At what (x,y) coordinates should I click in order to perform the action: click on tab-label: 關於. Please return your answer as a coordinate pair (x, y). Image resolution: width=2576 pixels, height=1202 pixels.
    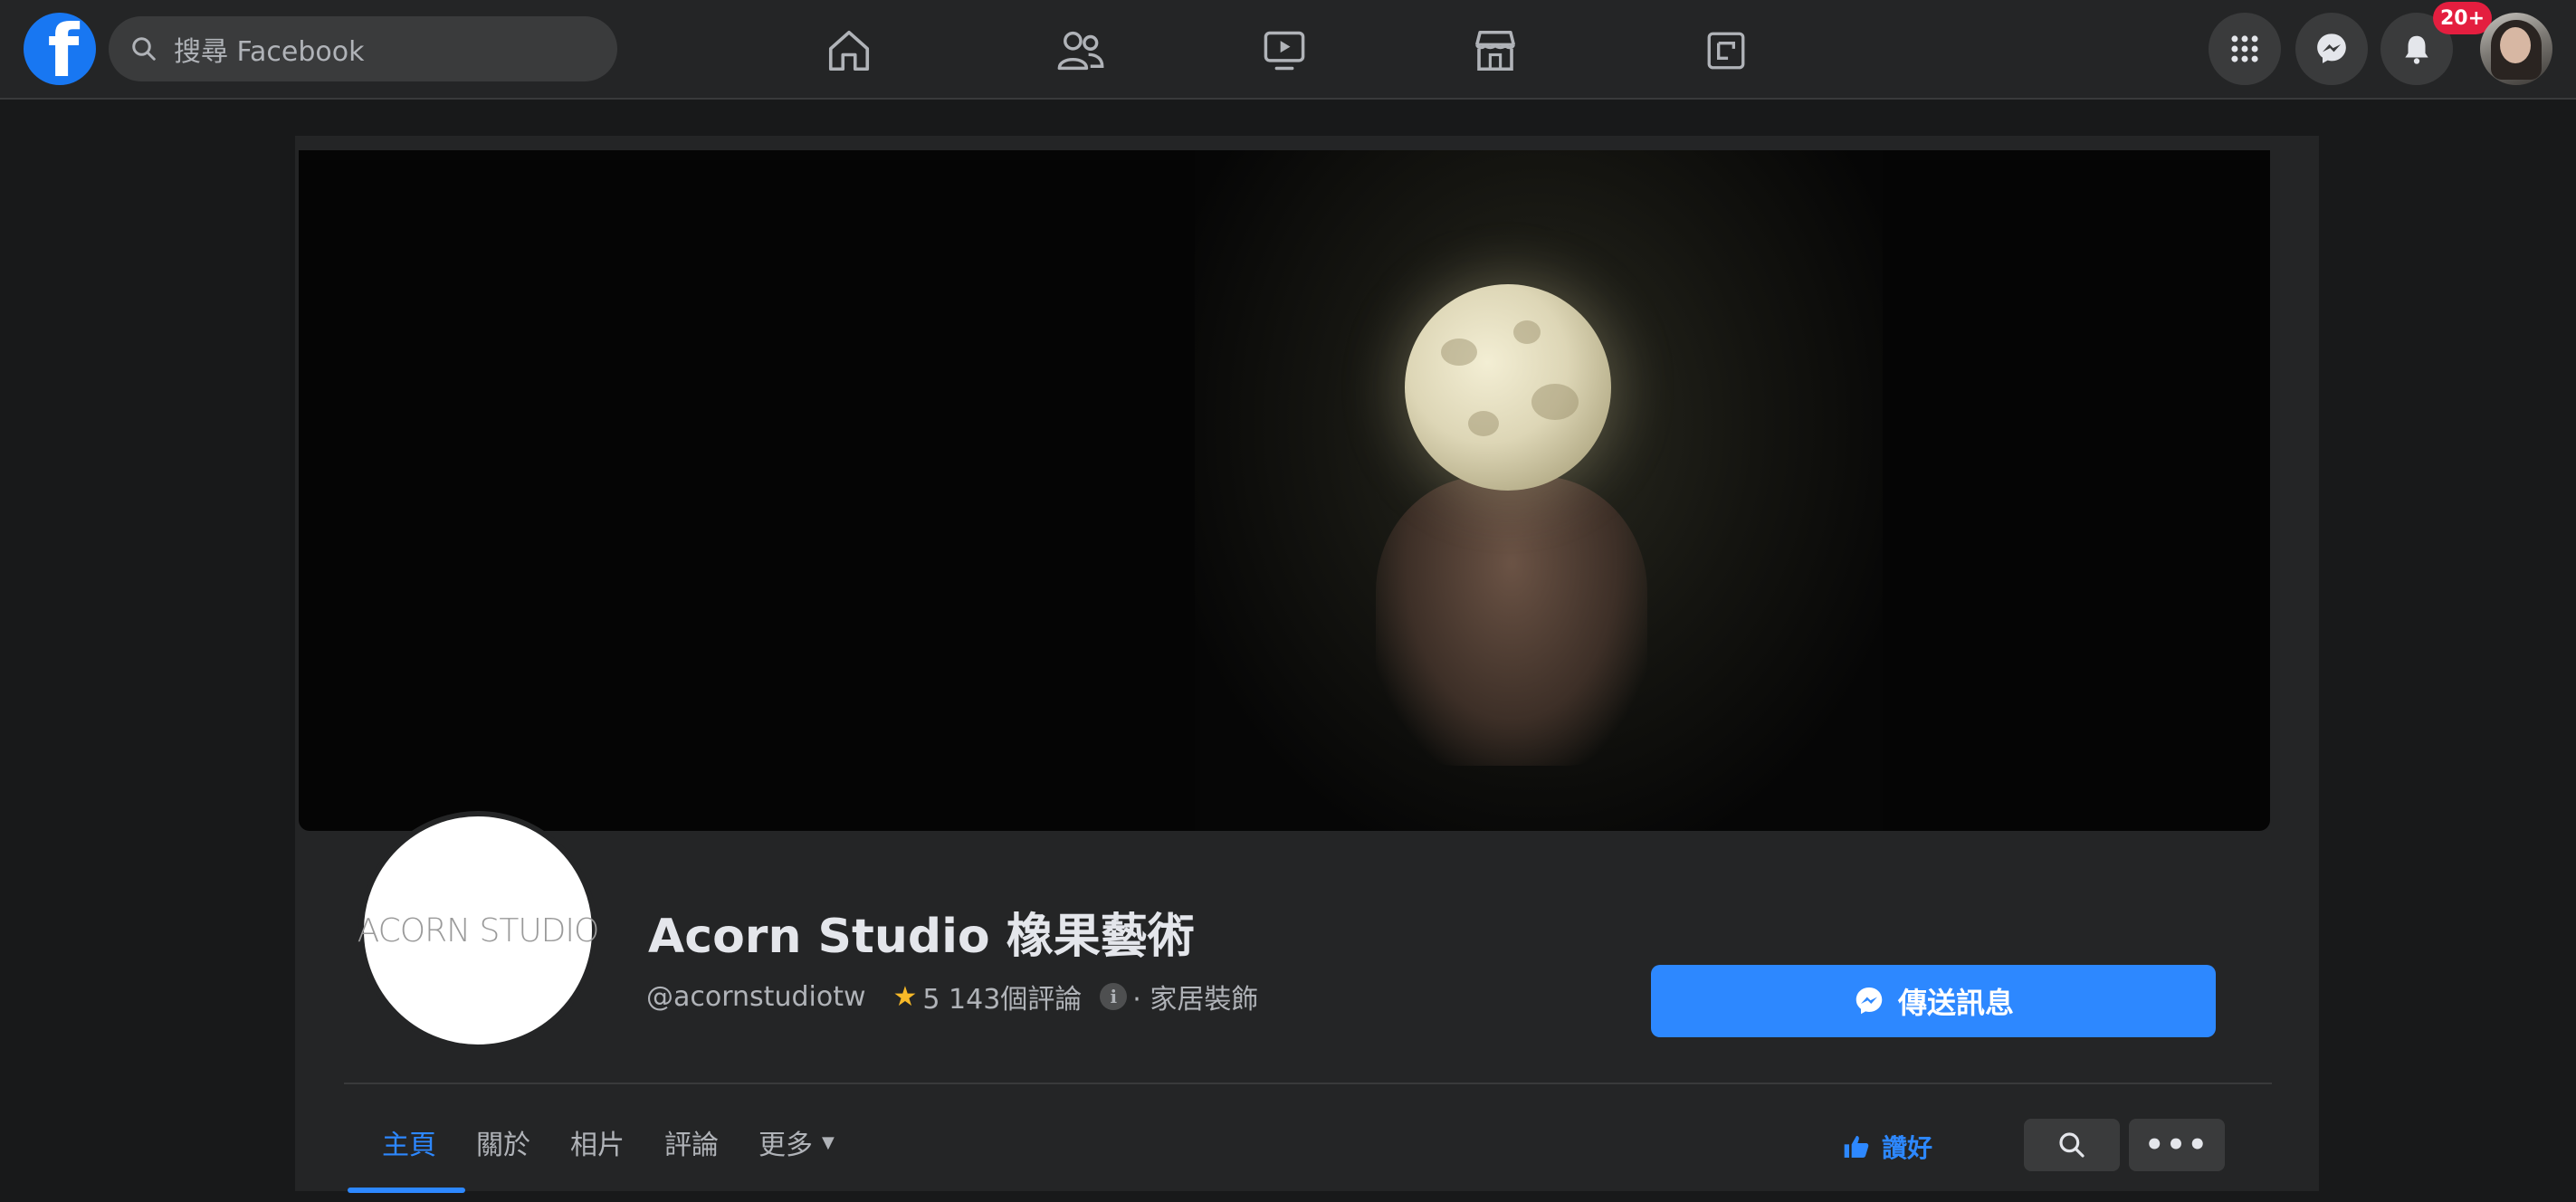
    Looking at the image, I should click on (503, 1145).